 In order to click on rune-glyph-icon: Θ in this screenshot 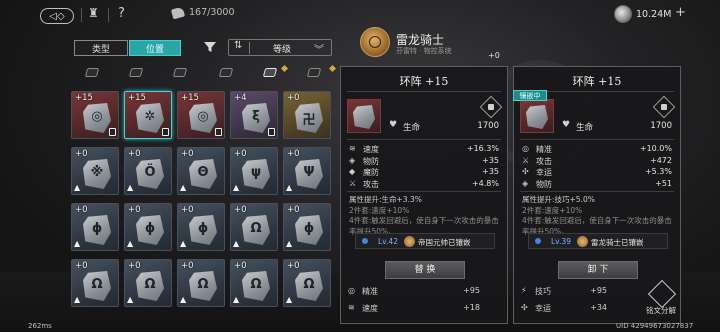, I will do `click(203, 172)`.